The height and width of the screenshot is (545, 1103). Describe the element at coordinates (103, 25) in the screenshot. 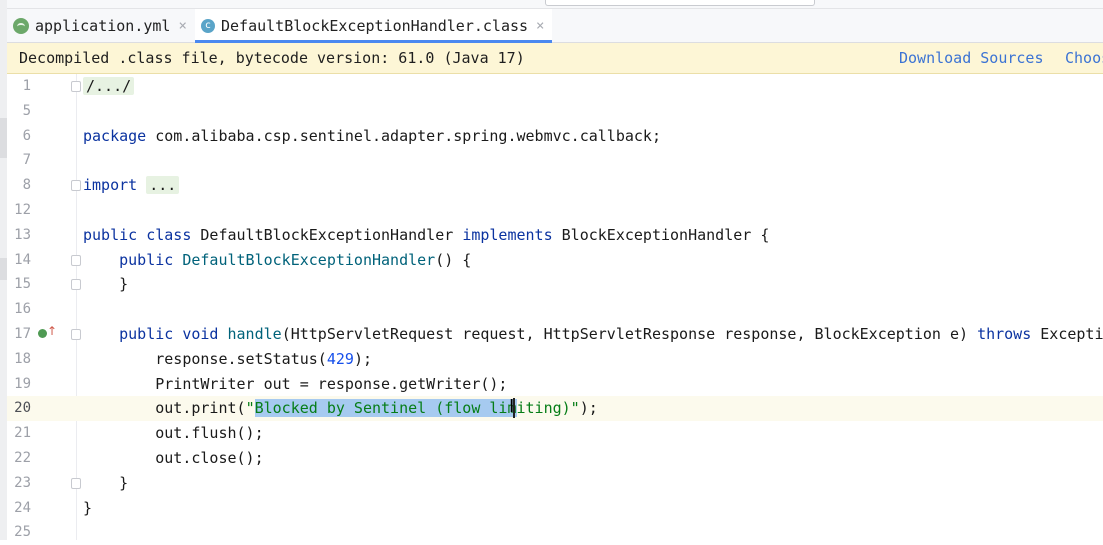

I see `tab-label: application.yml` at that location.